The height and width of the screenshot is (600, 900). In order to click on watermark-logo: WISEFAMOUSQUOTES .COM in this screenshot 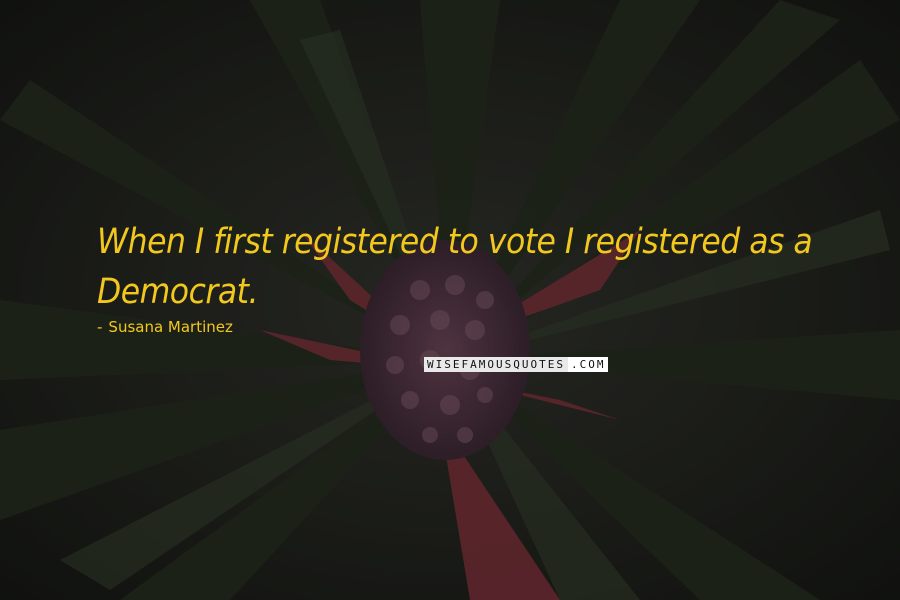, I will do `click(516, 364)`.